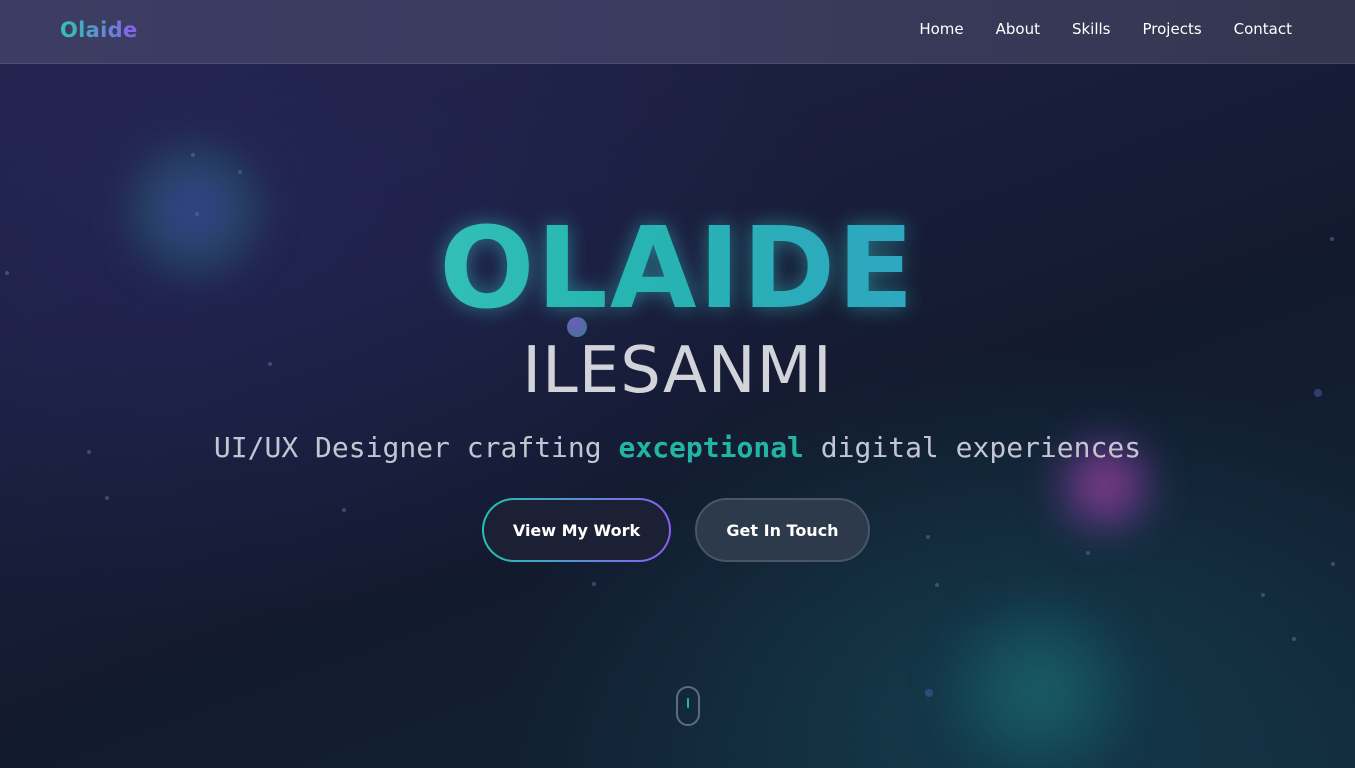 This screenshot has height=768, width=1355. I want to click on nav-link-home: Home, so click(941, 29).